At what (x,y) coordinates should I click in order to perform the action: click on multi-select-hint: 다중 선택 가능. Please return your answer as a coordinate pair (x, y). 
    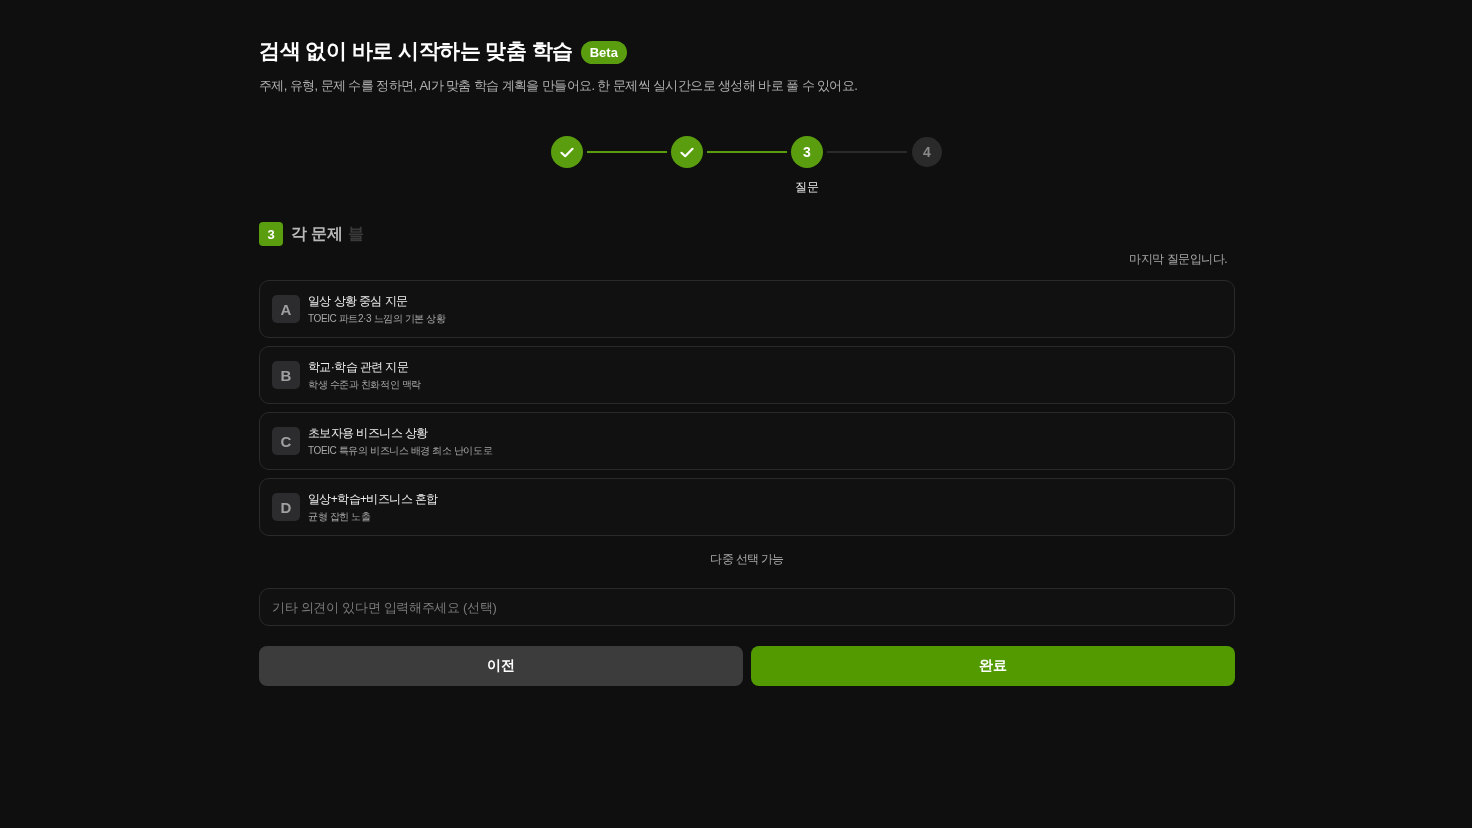
    Looking at the image, I should click on (747, 559).